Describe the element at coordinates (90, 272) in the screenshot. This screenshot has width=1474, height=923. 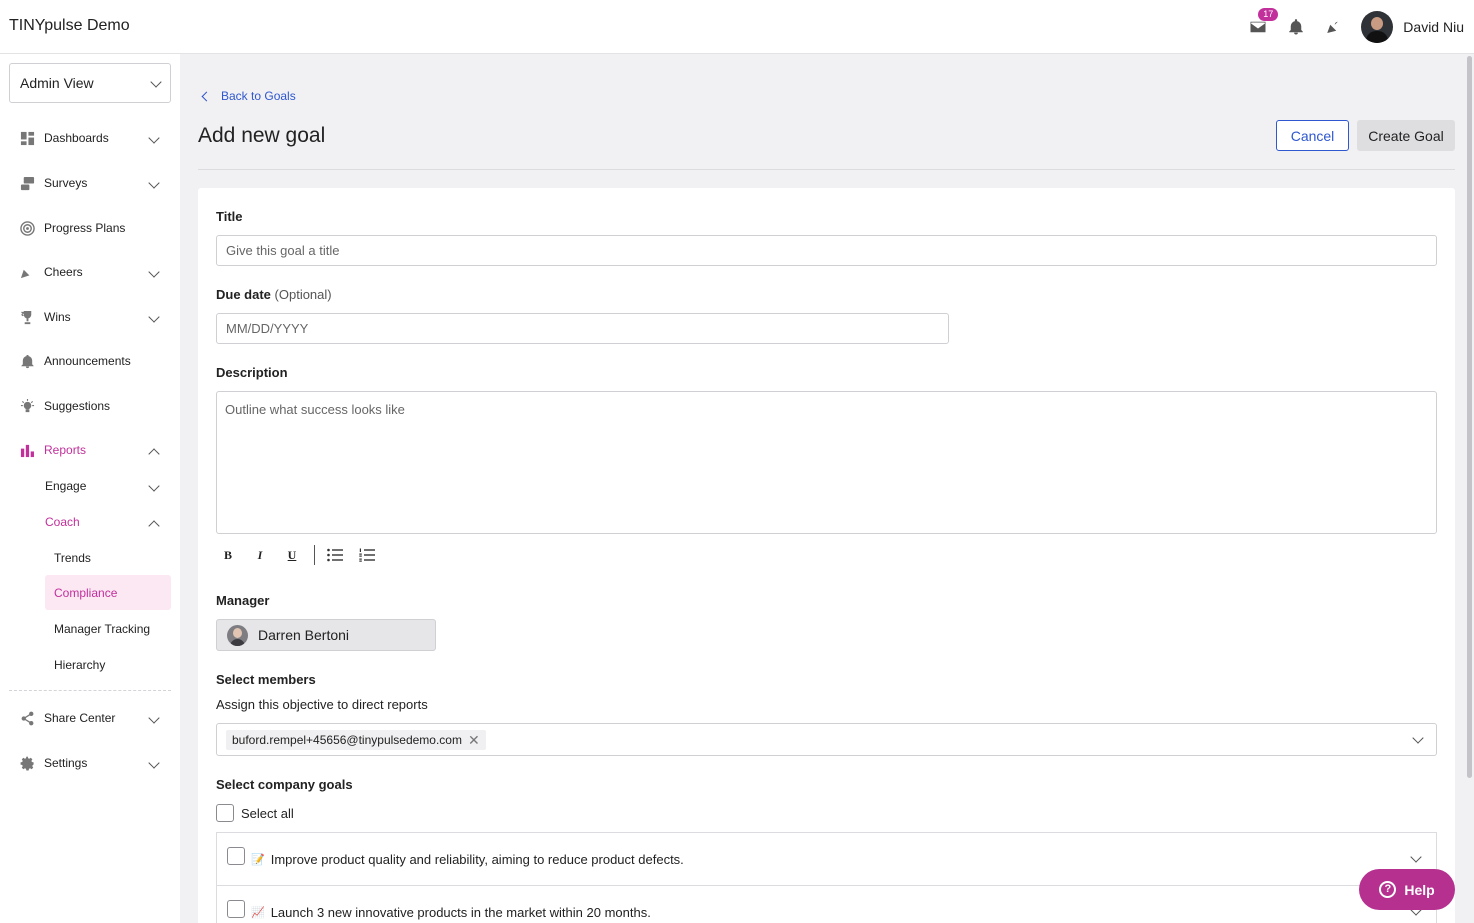
I see `sidebar-item-cheers: Cheers` at that location.